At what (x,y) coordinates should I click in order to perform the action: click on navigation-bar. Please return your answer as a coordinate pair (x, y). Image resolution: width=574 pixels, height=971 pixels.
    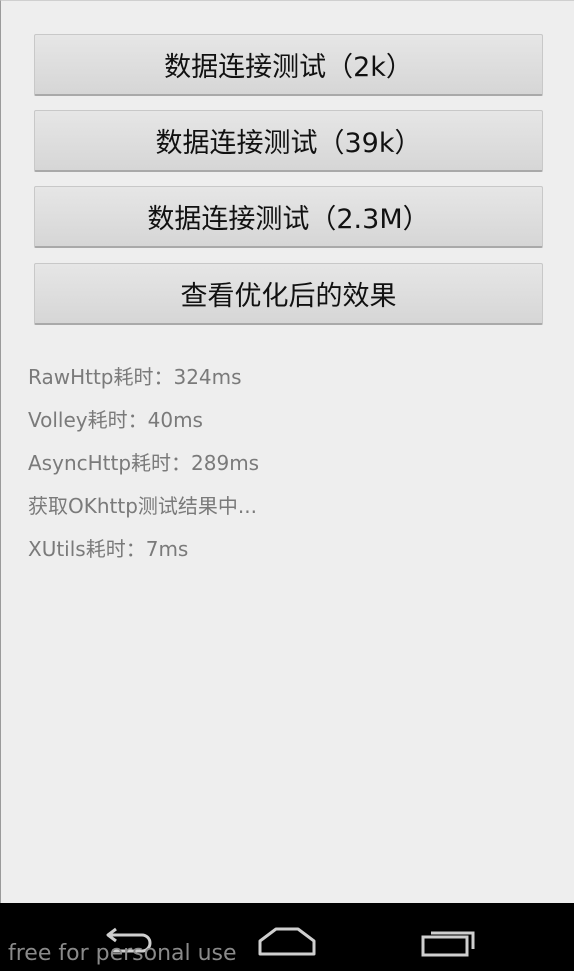
    Looking at the image, I should click on (287, 937).